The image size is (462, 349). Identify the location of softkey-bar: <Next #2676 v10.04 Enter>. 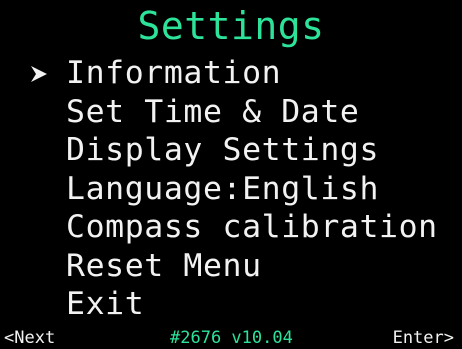
(231, 338).